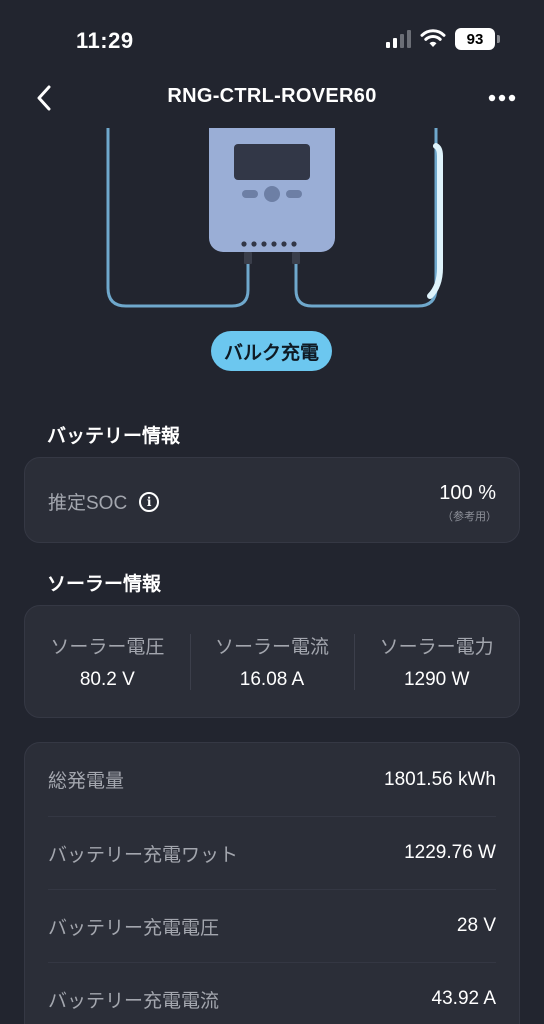 The height and width of the screenshot is (1024, 544). Describe the element at coordinates (272, 500) in the screenshot. I see `soc-card: 推定SOC i 100 % （参考用）` at that location.